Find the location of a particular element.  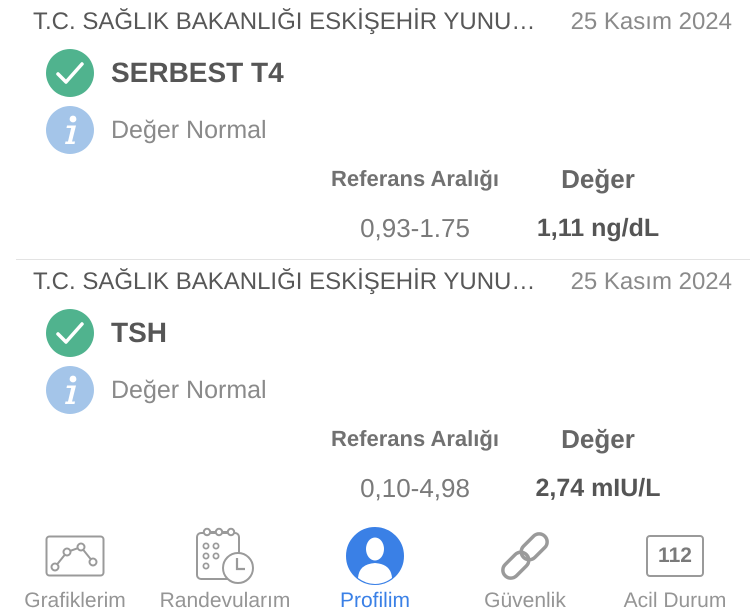

line-chart-icon is located at coordinates (75, 556).